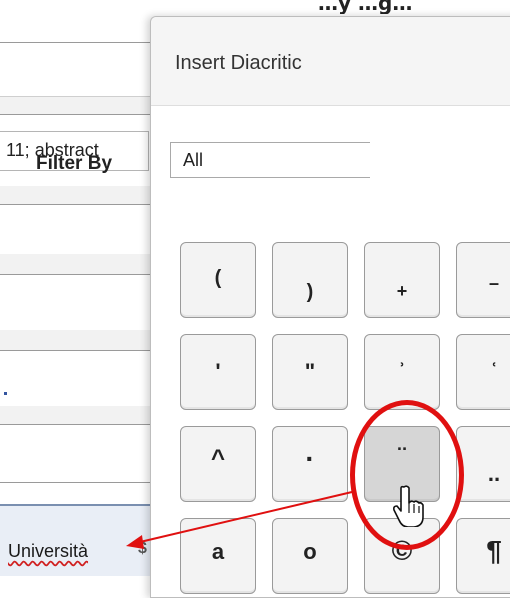  Describe the element at coordinates (494, 473) in the screenshot. I see `char-glyph: ..` at that location.